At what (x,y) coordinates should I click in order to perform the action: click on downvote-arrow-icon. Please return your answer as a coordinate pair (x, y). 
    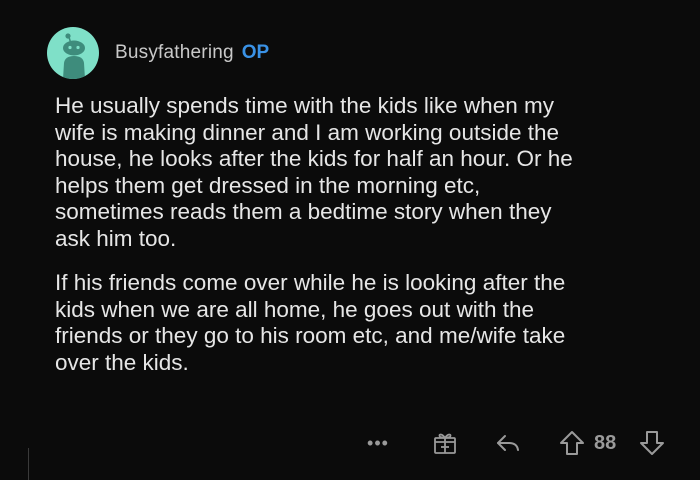
    Looking at the image, I should click on (652, 443).